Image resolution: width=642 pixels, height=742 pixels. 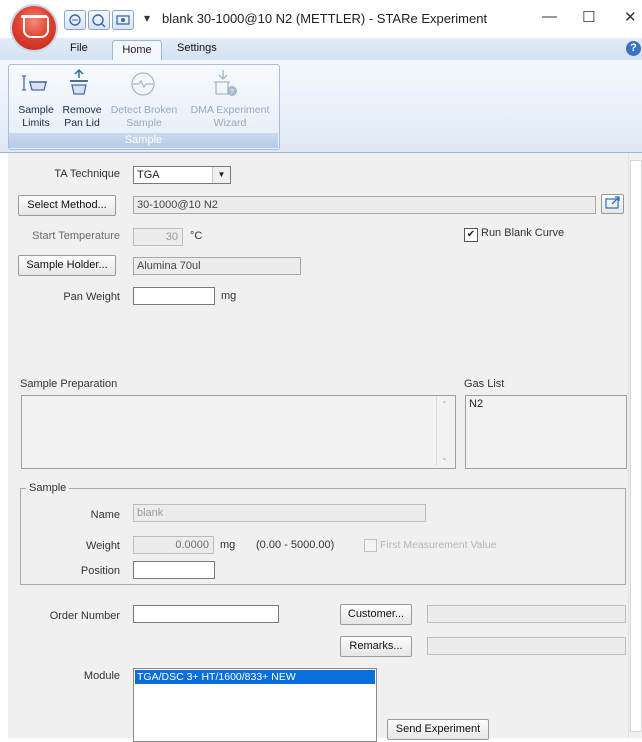 What do you see at coordinates (144, 123) in the screenshot?
I see `detect-broken-label-2: Sample` at bounding box center [144, 123].